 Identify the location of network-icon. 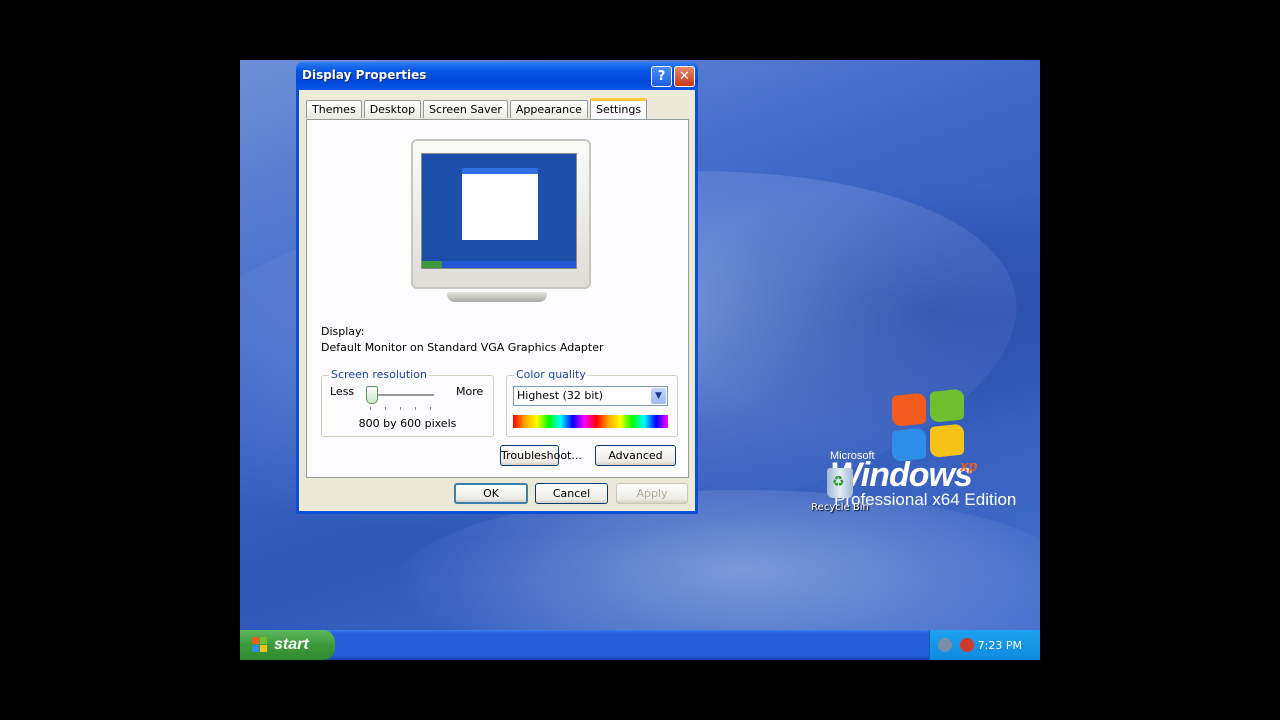
(945, 645).